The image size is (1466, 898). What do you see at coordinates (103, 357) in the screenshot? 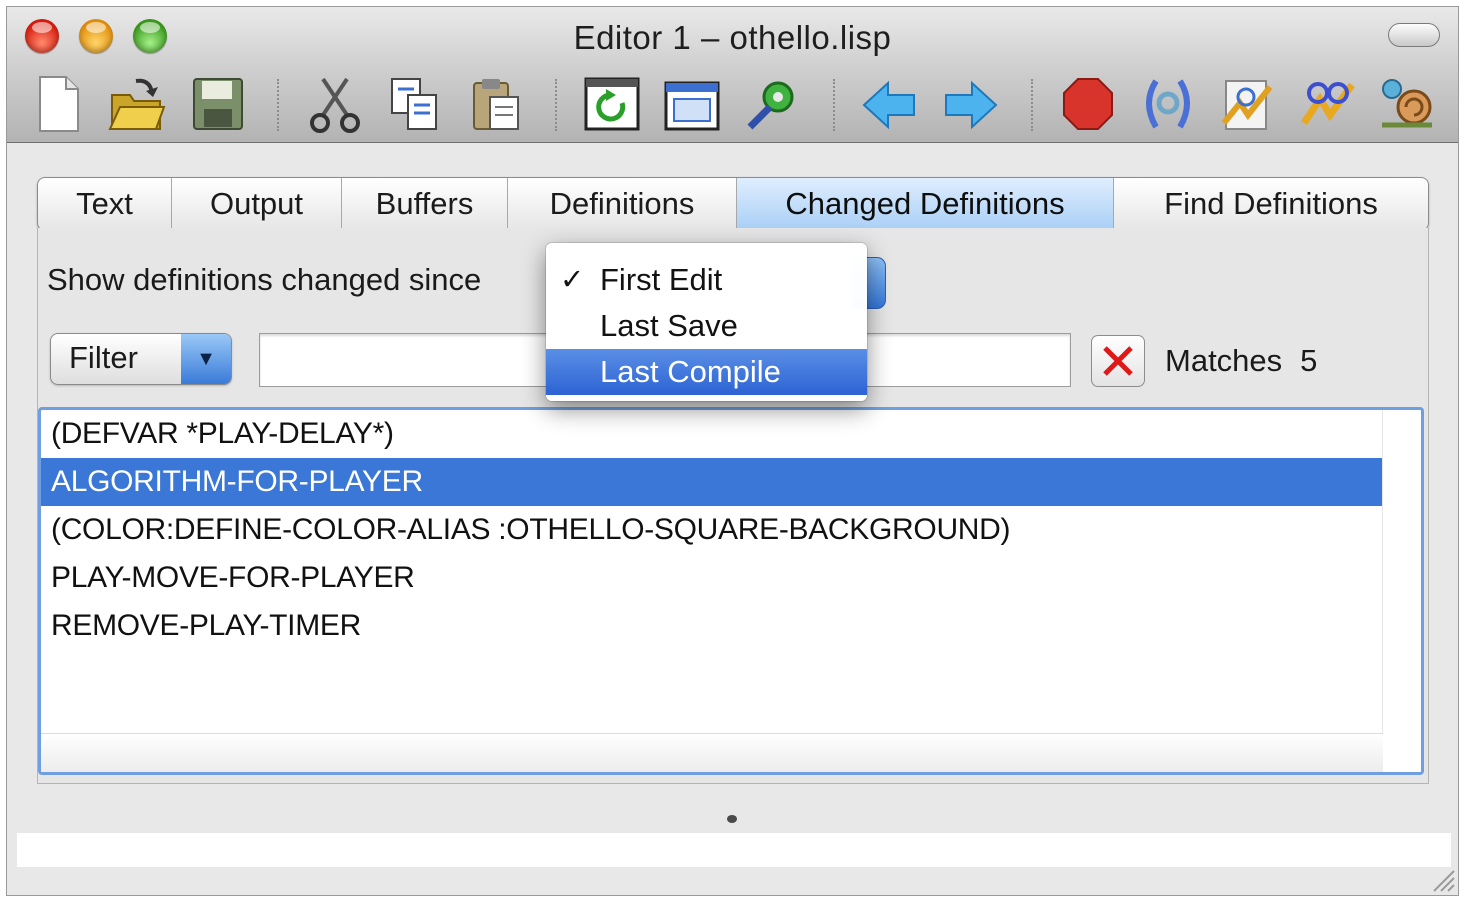
I see `filter-label: Filter` at bounding box center [103, 357].